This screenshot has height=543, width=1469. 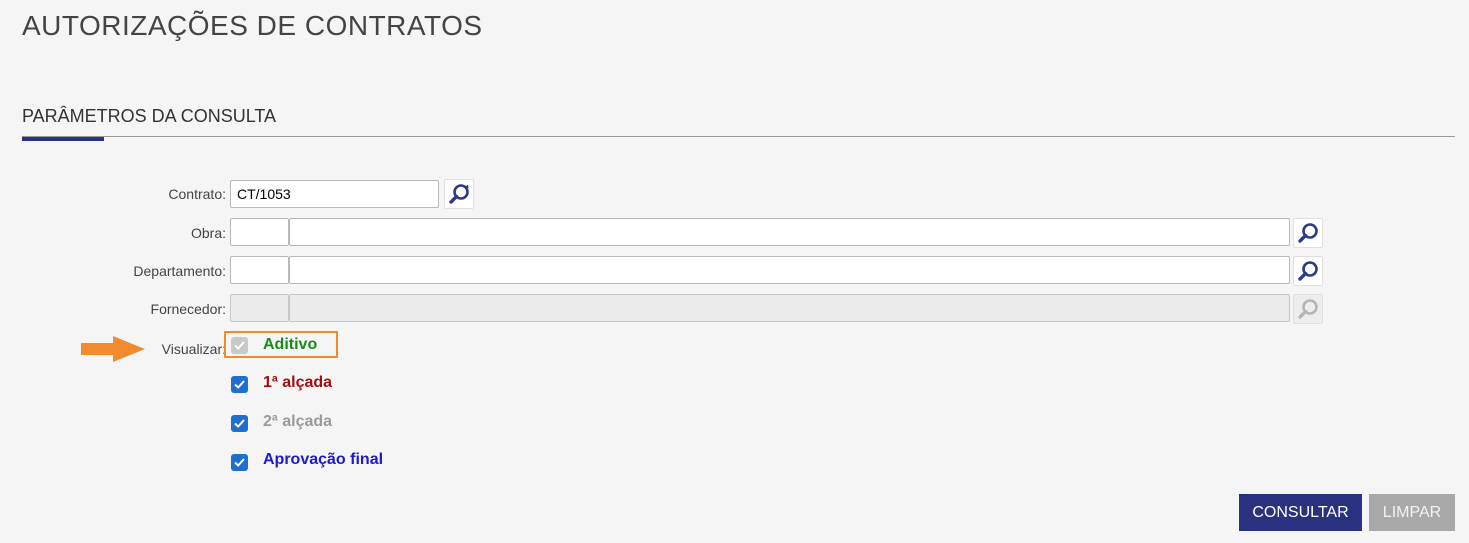 What do you see at coordinates (188, 309) in the screenshot?
I see `fornecedor-label: Fornecedor:` at bounding box center [188, 309].